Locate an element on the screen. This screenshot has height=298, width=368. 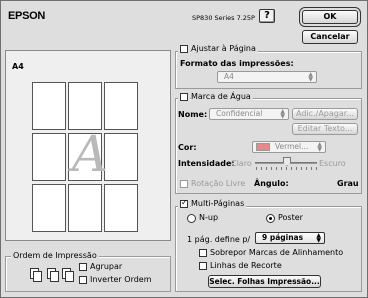
nup-label: N-up is located at coordinates (209, 217).